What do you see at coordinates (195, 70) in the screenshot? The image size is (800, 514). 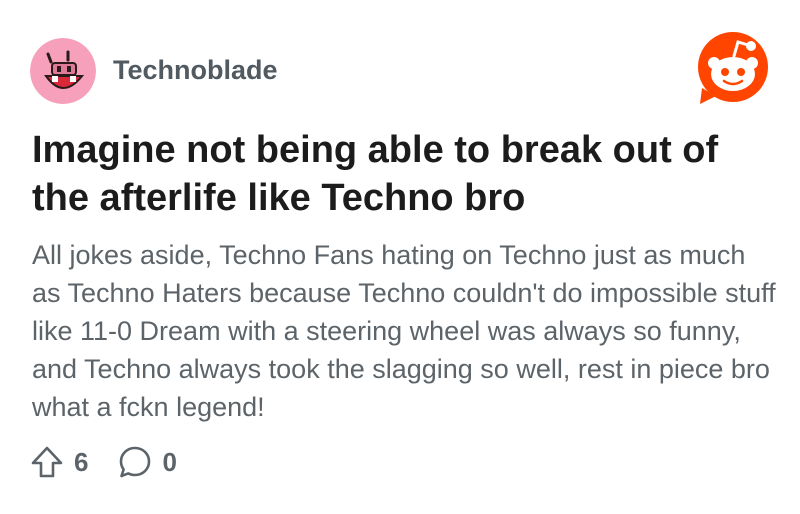 I see `author-name: Technoblade` at bounding box center [195, 70].